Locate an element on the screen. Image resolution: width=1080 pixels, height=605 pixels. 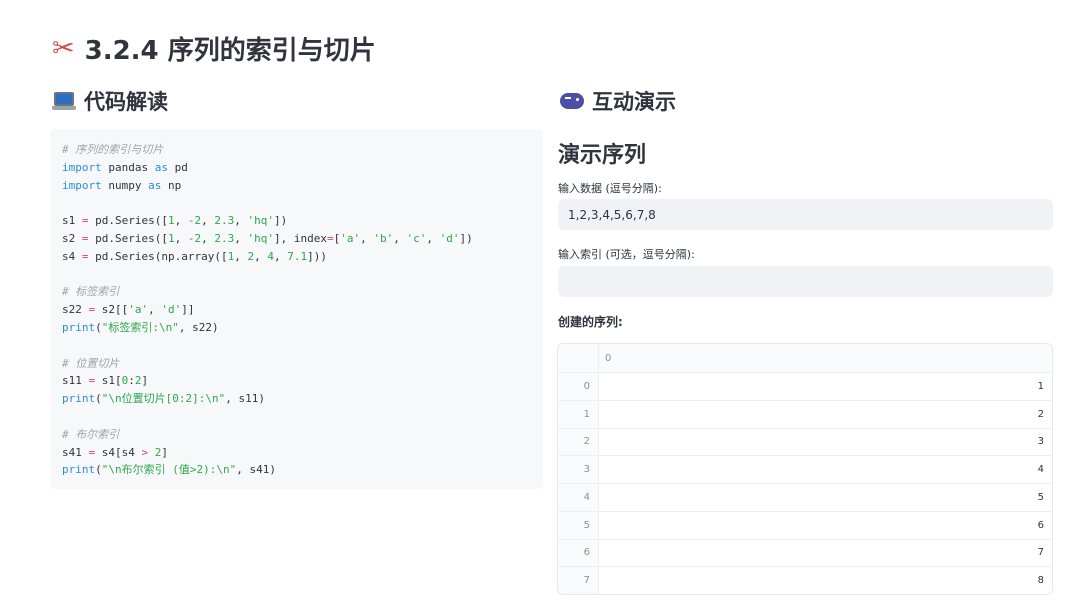
scissors-icon: ✂ is located at coordinates (63, 48).